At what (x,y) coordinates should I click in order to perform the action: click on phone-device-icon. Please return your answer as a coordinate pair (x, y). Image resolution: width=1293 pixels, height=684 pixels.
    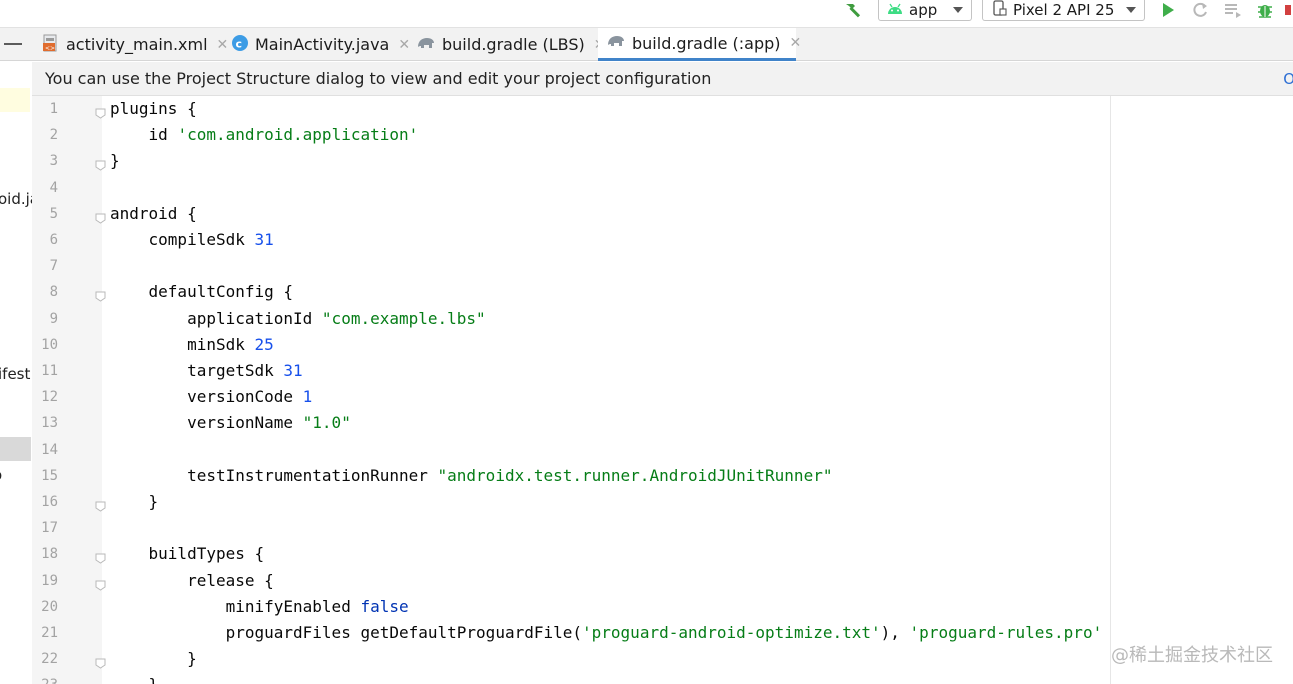
    Looking at the image, I should click on (999, 10).